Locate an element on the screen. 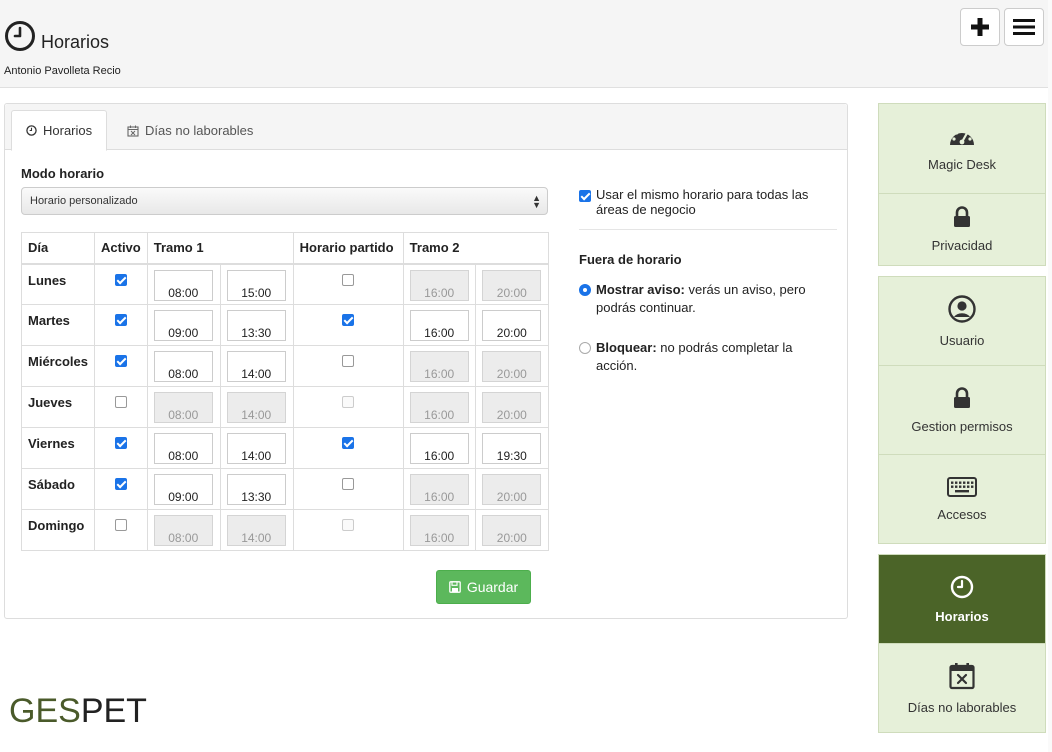  save-button: Guardar is located at coordinates (483, 587).